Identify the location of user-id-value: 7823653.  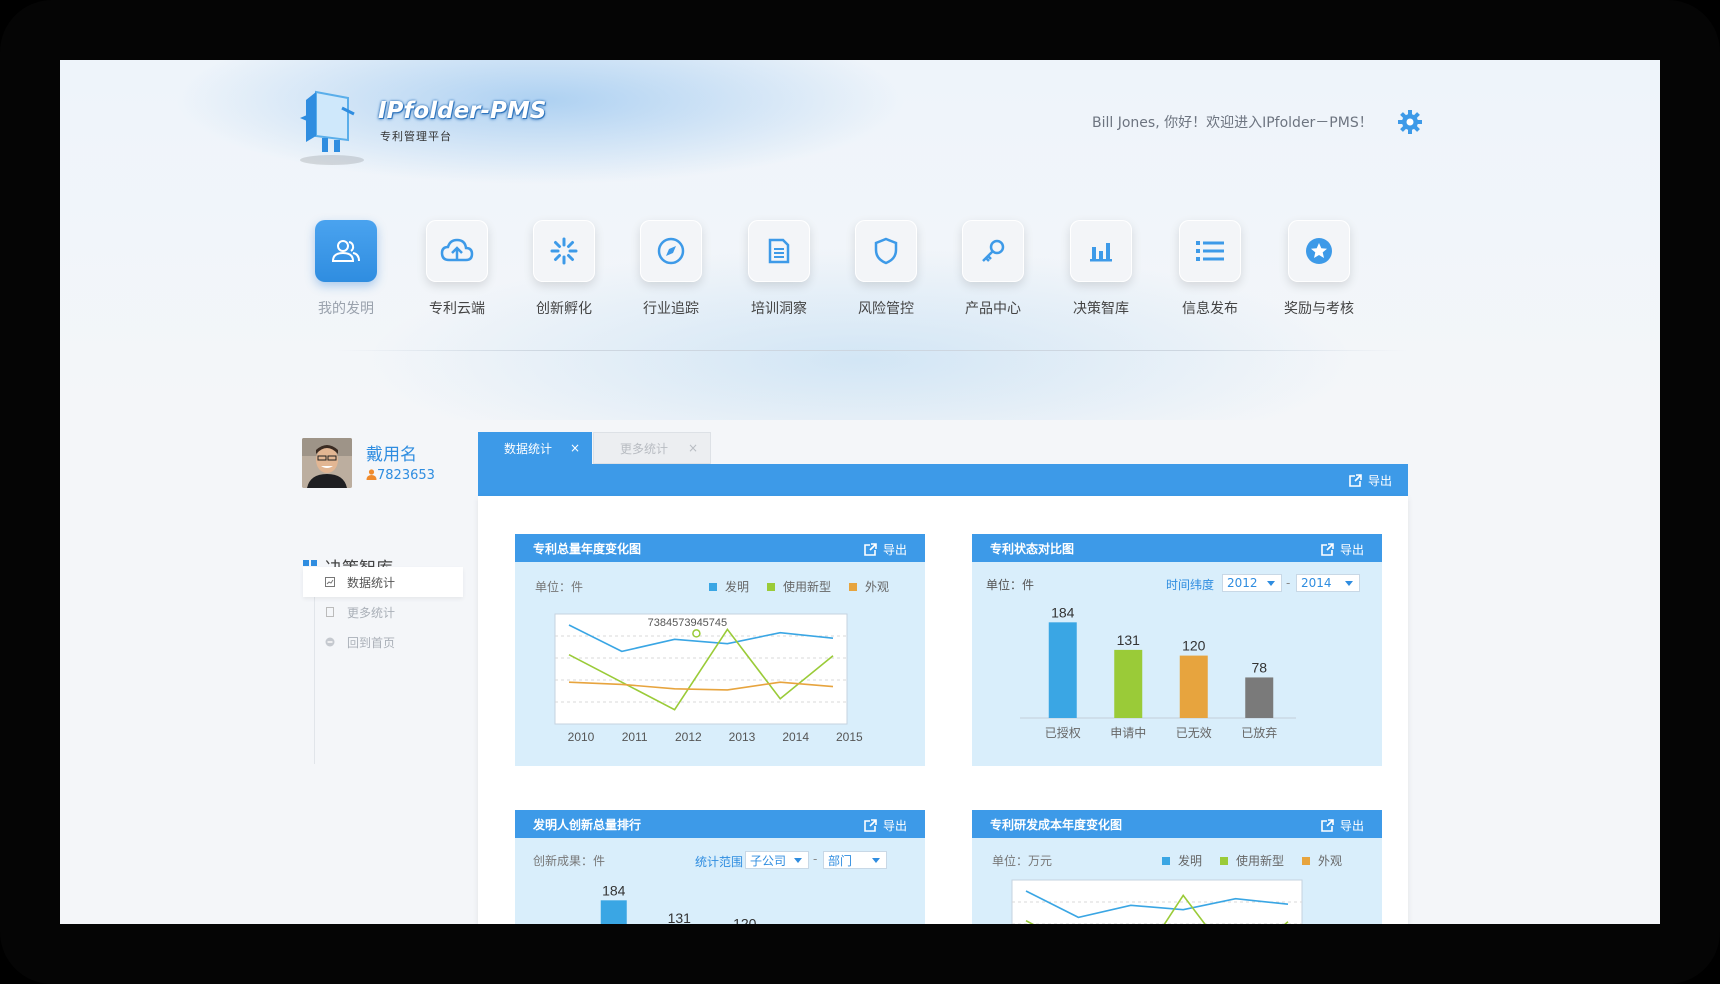
(406, 475).